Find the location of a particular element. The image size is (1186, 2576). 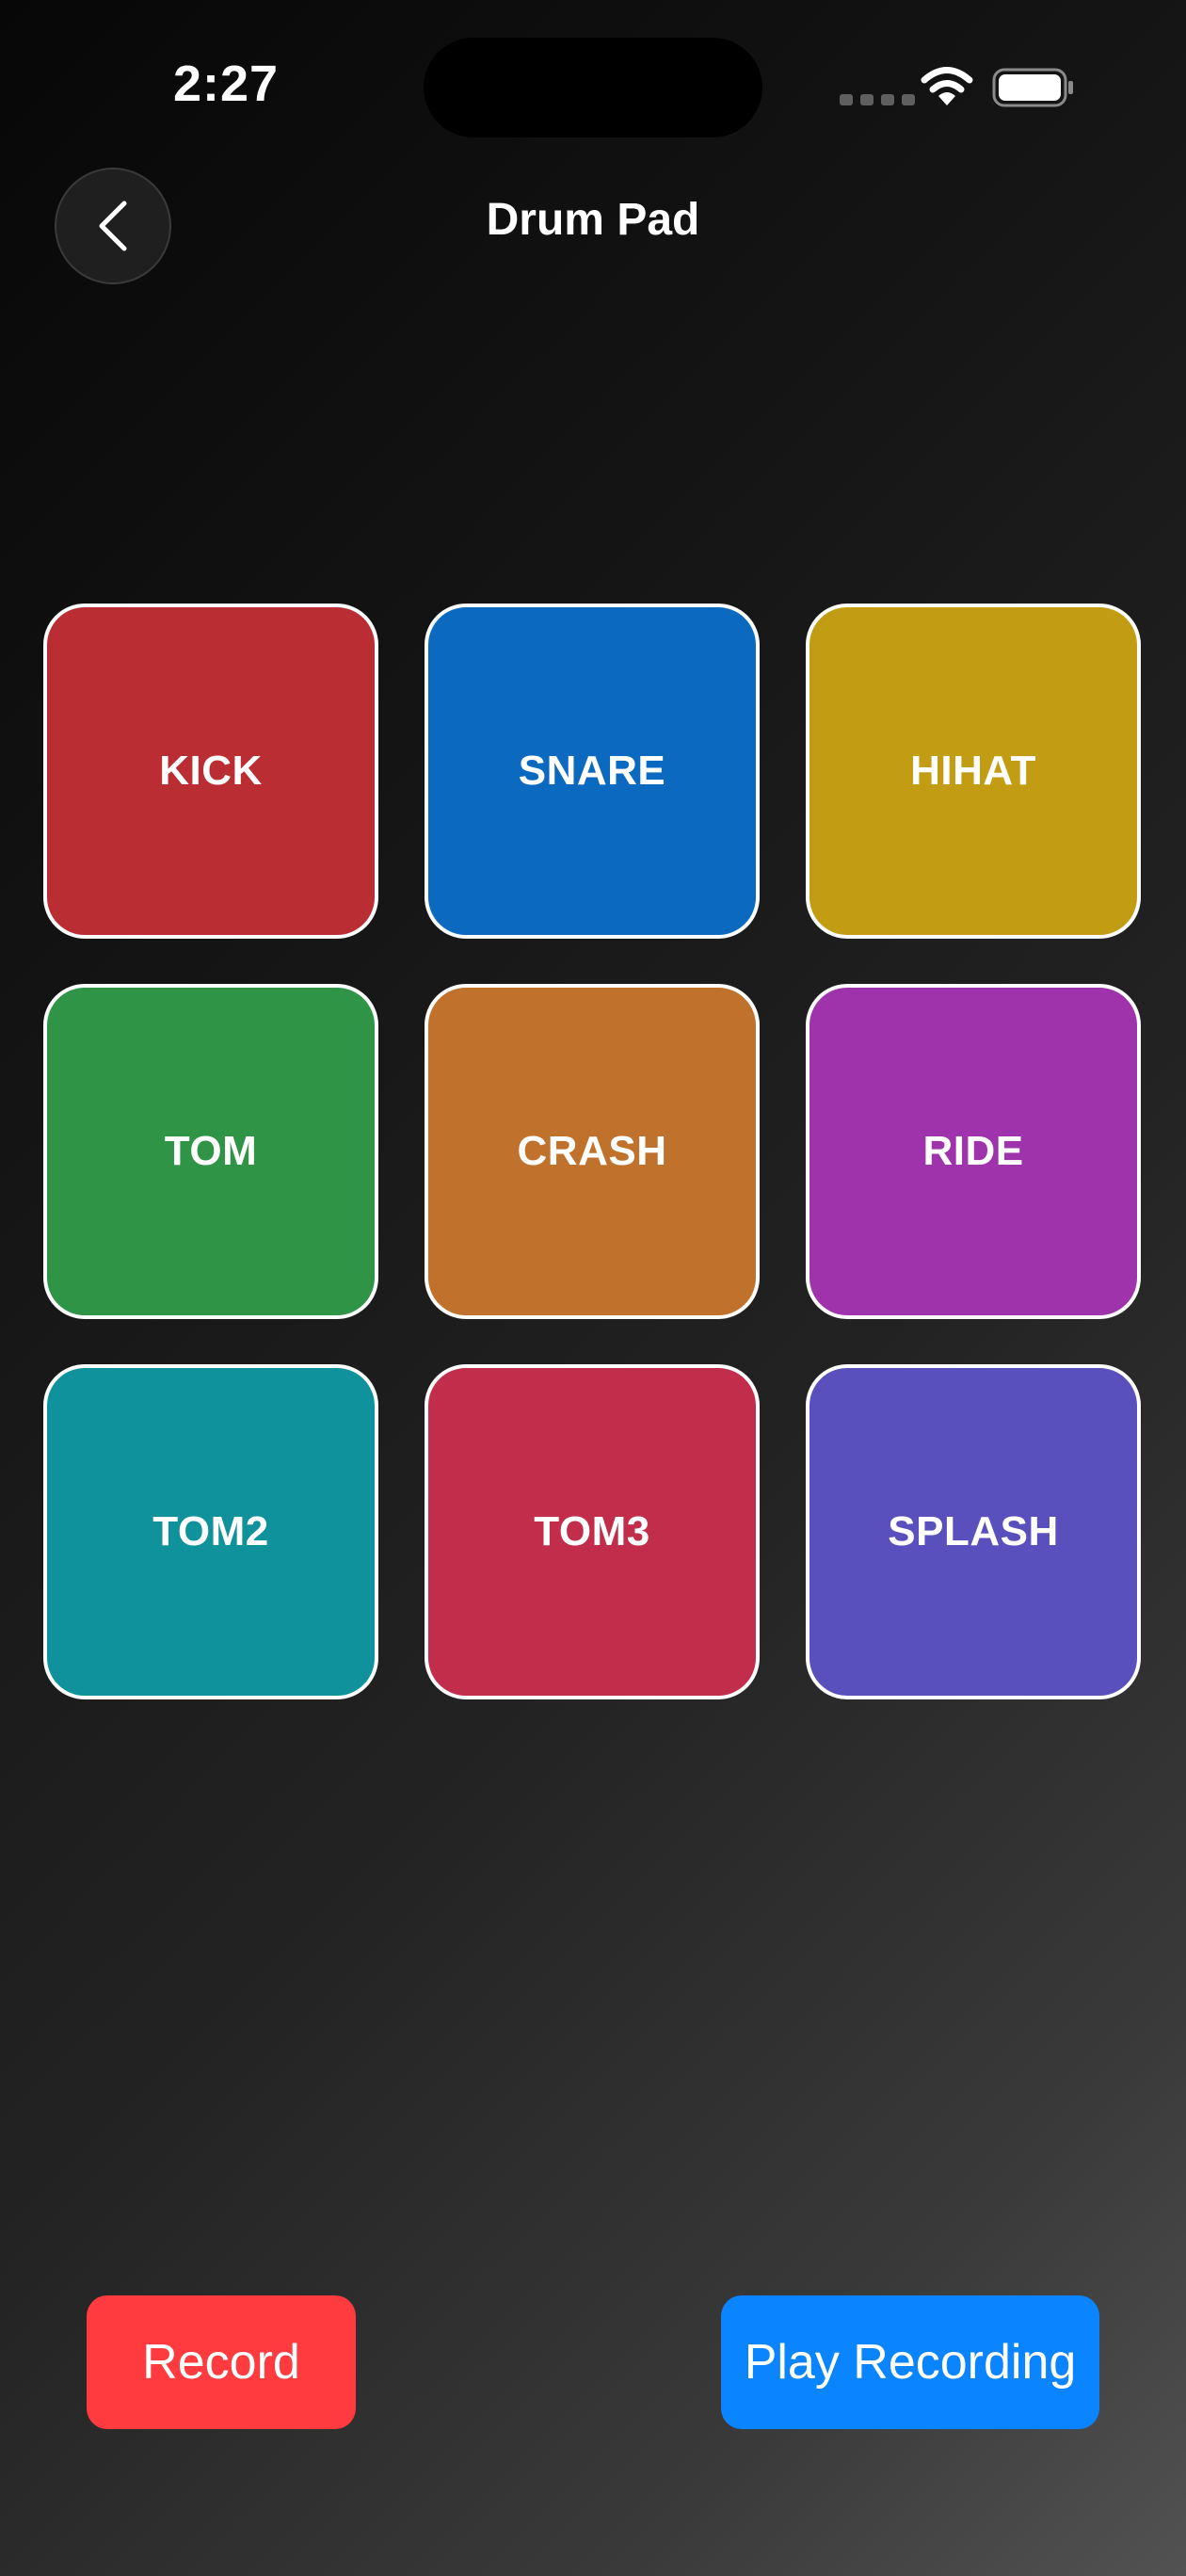

record-button: Record is located at coordinates (221, 2362).